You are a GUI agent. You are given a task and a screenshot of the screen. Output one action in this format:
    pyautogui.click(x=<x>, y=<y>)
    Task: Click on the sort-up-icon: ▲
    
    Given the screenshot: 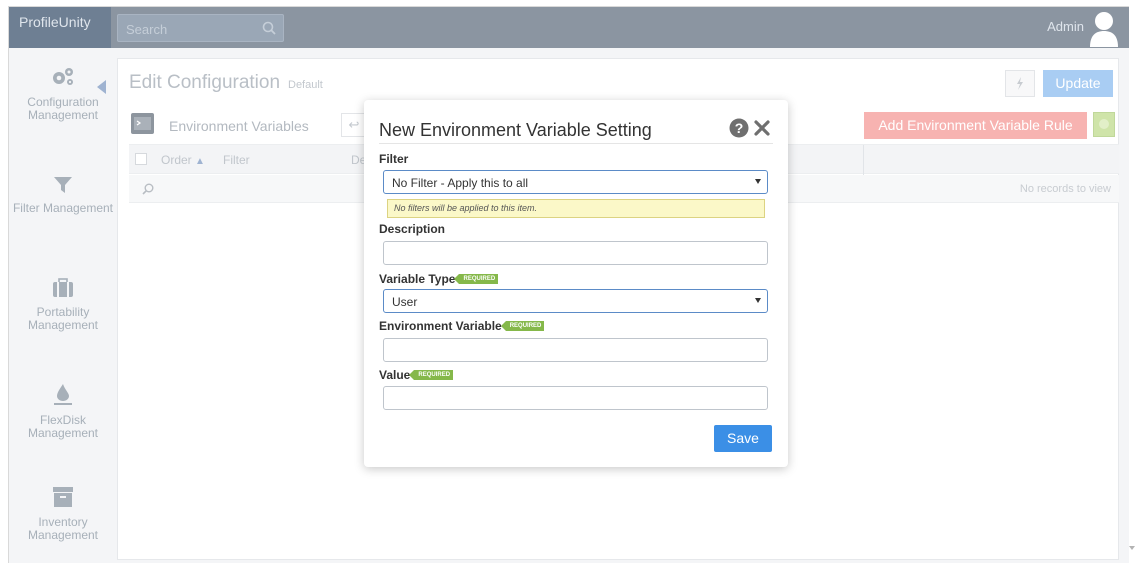 What is the action you would take?
    pyautogui.click(x=200, y=161)
    